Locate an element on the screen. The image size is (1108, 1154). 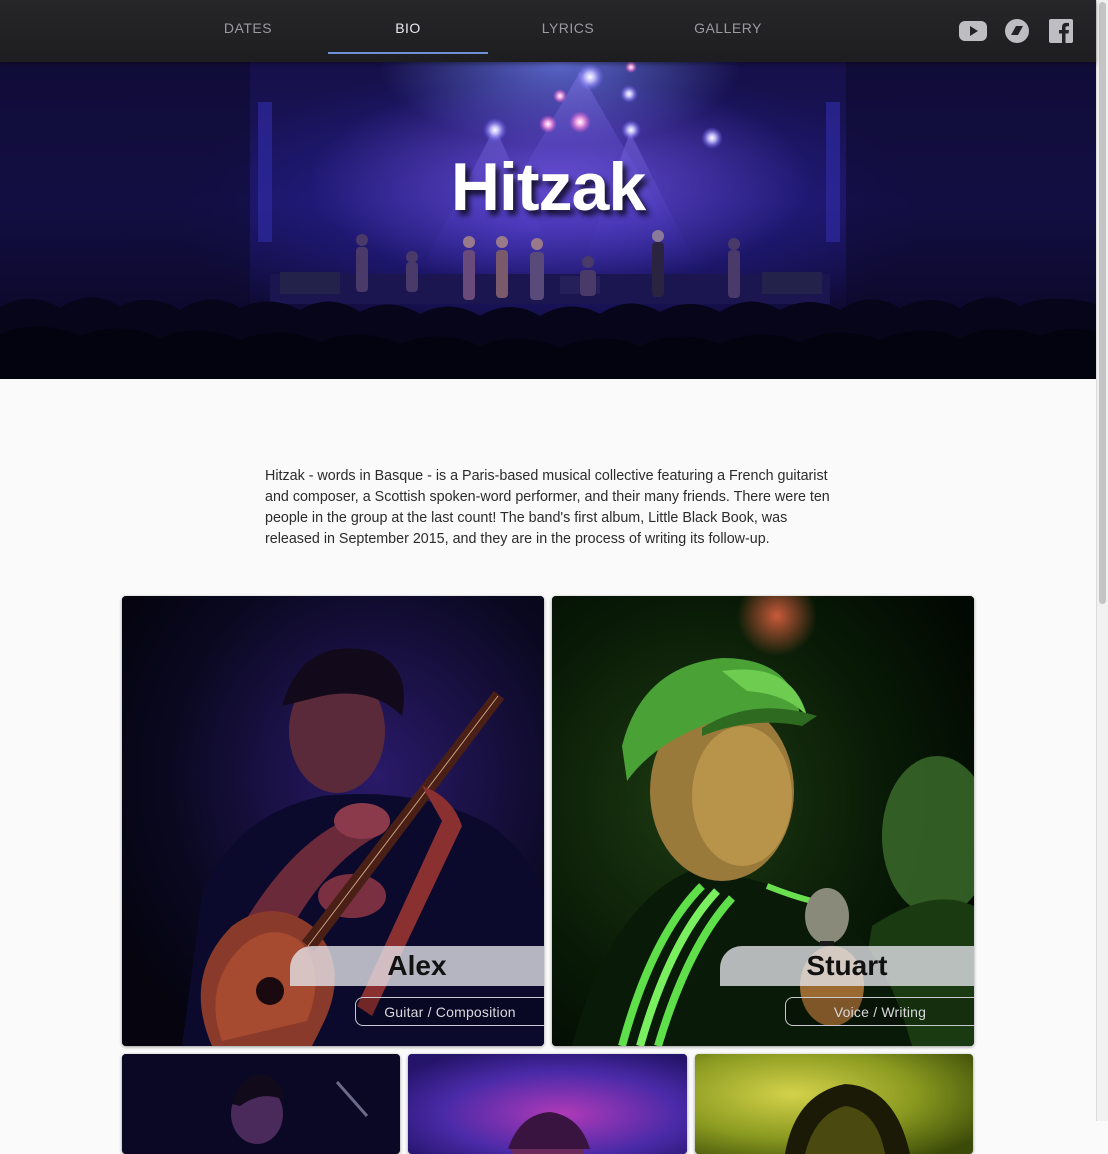
tab-gallery: GALLERY is located at coordinates (728, 28).